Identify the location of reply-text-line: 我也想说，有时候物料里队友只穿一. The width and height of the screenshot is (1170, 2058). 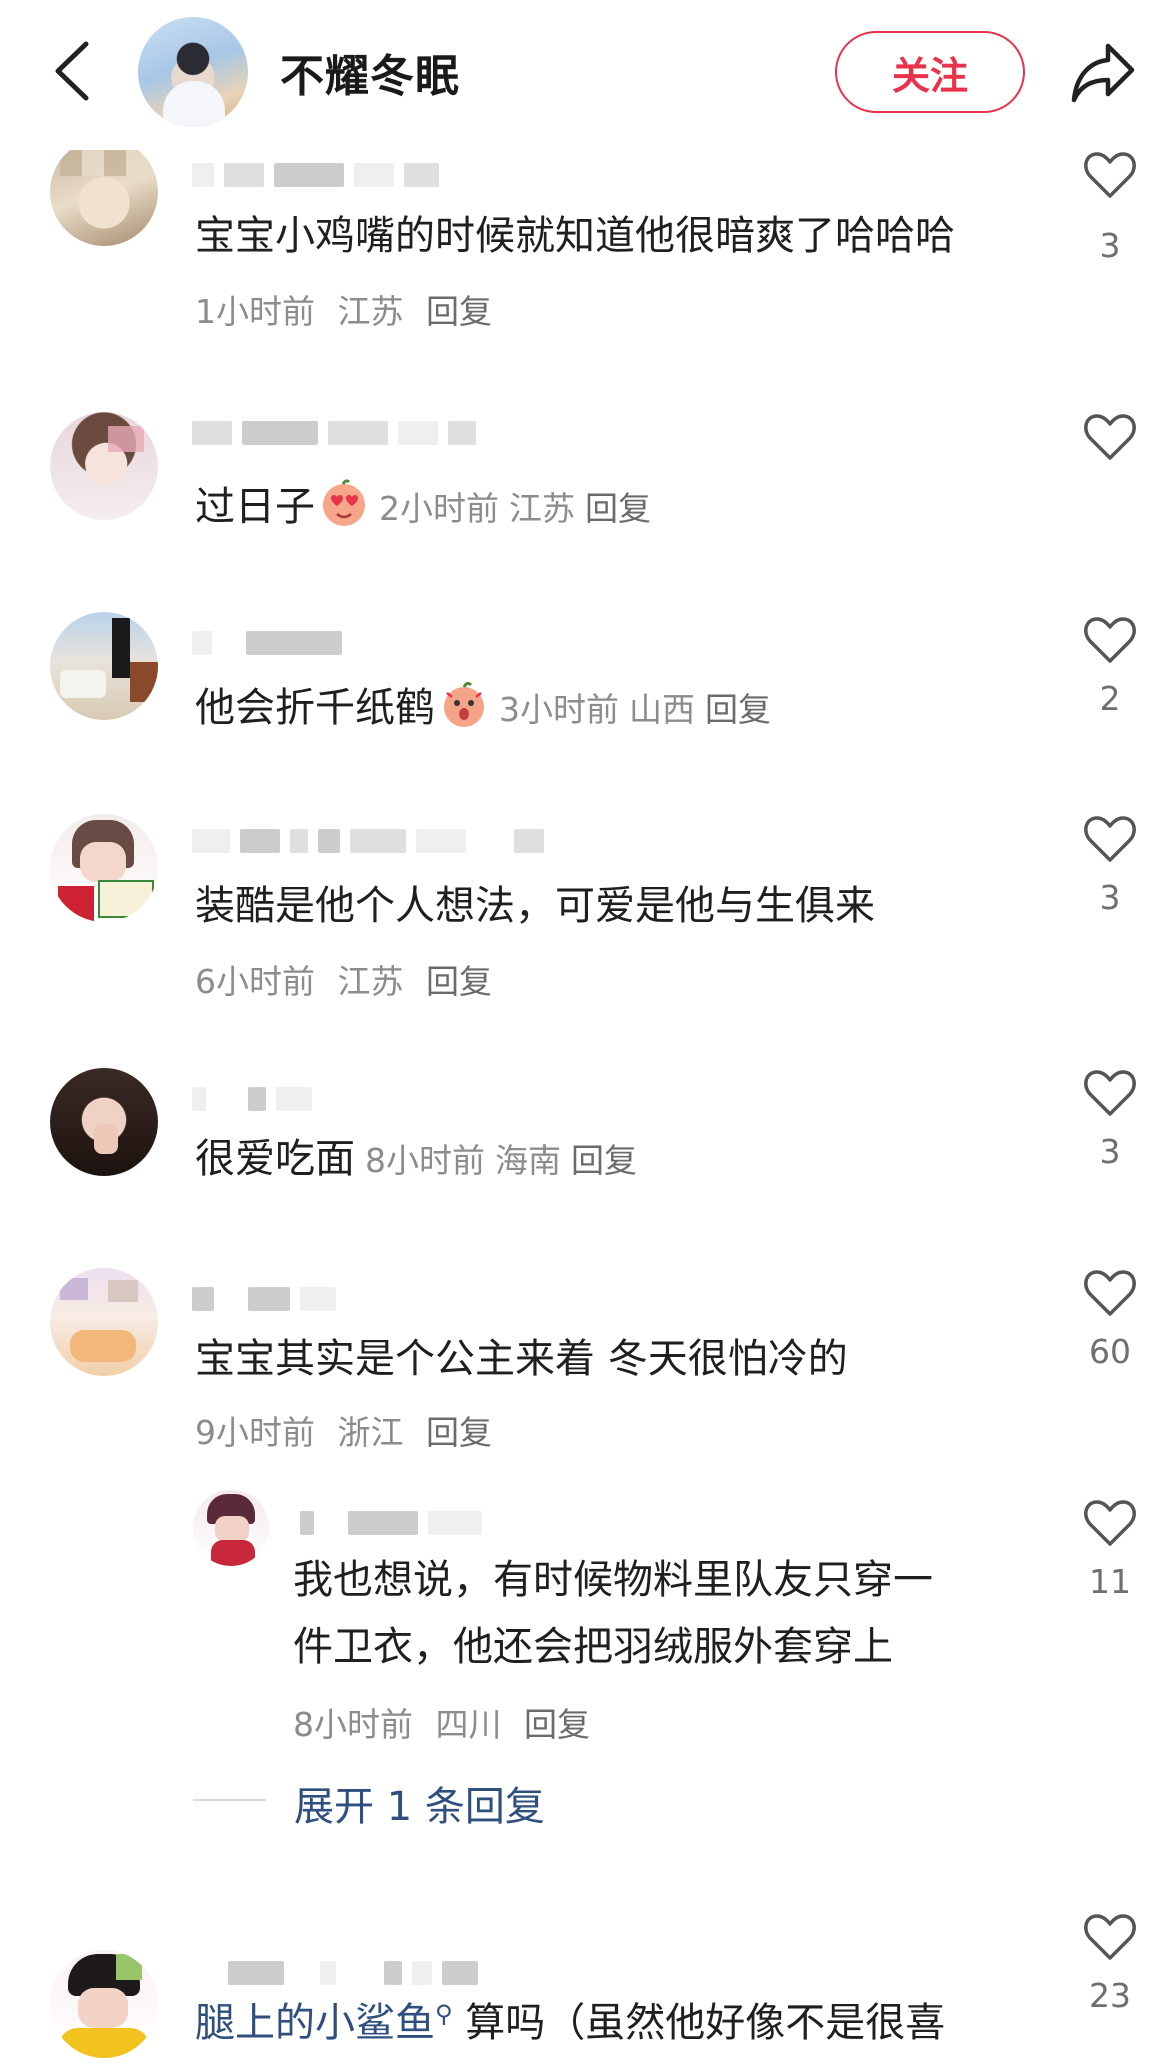
(613, 1580).